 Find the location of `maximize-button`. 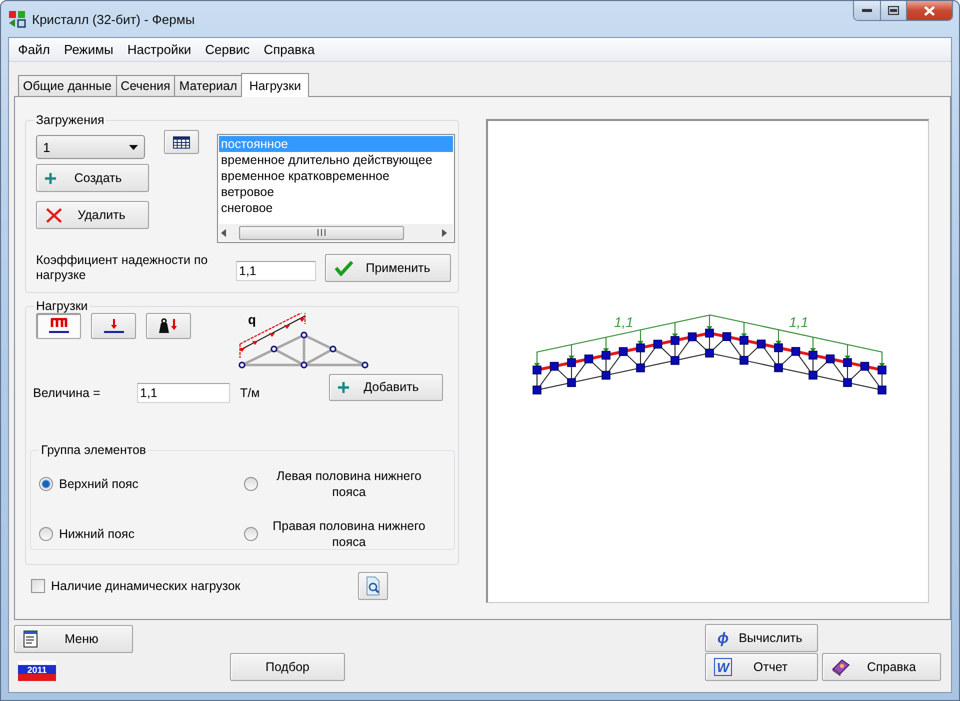

maximize-button is located at coordinates (893, 10).